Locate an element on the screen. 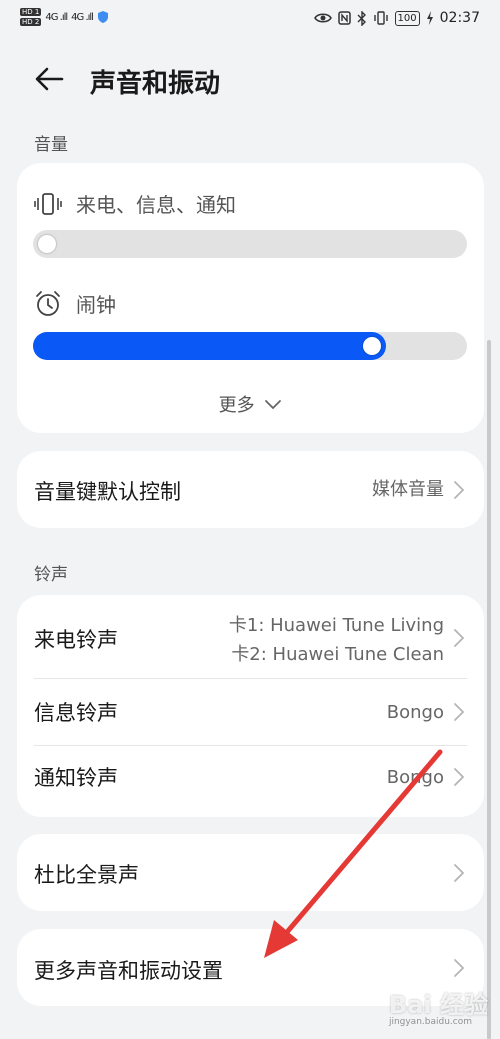  dolby-label: 杜比全景声 is located at coordinates (86, 875).